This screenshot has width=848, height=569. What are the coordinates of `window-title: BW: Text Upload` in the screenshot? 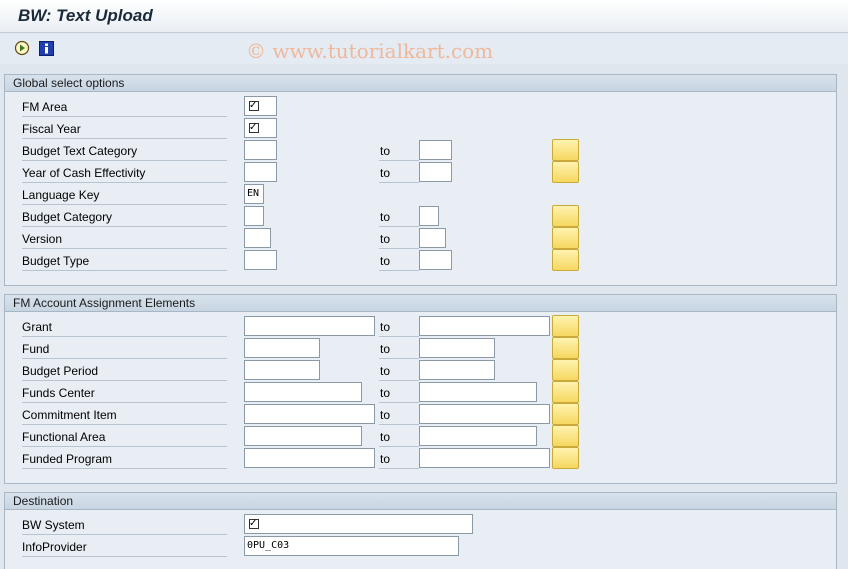 It's located at (85, 15).